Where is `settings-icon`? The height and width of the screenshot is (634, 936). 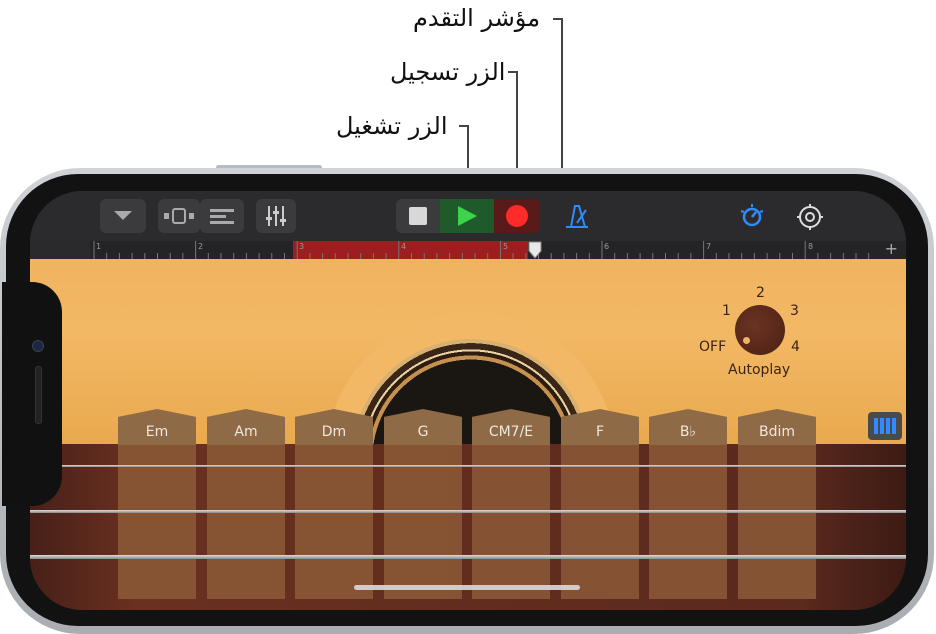 settings-icon is located at coordinates (810, 217).